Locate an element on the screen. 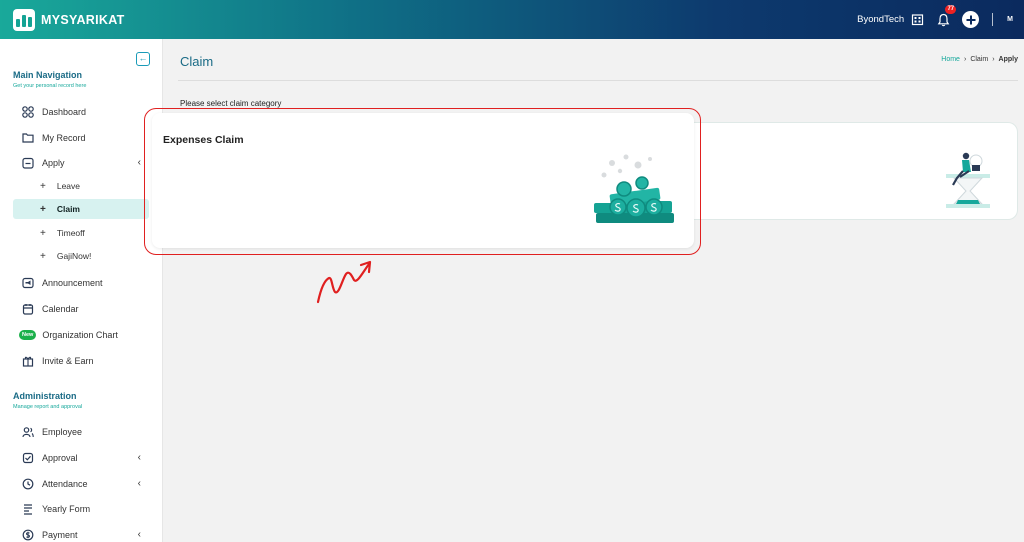 The image size is (1024, 542). brand-name: MYSYARIKAT is located at coordinates (83, 19).